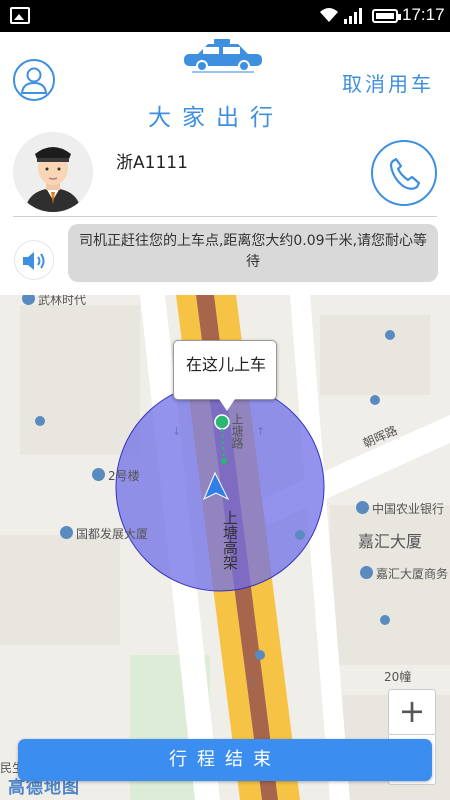 This screenshot has width=450, height=800. What do you see at coordinates (400, 508) in the screenshot?
I see `map-label-agri-bank: 中国农业银行` at bounding box center [400, 508].